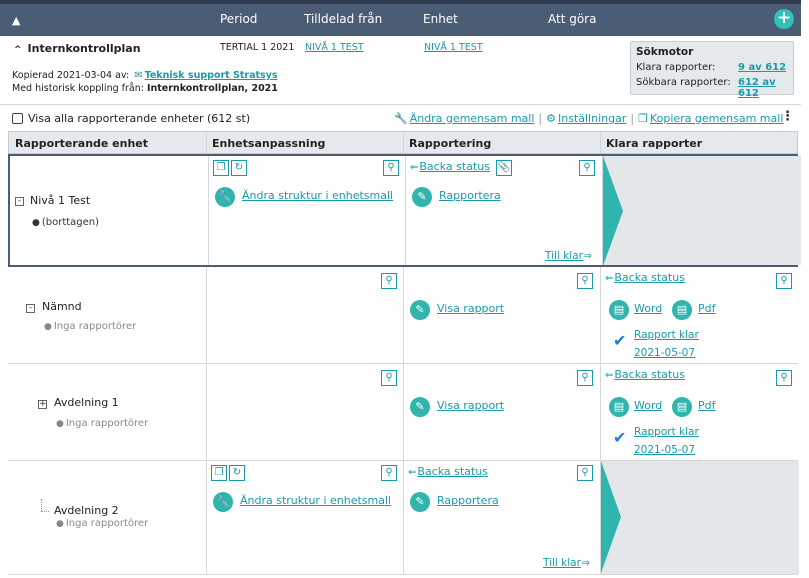 This screenshot has width=809, height=578. Describe the element at coordinates (765, 88) in the screenshot. I see `searchable-reports-link: 612 av 612` at that location.